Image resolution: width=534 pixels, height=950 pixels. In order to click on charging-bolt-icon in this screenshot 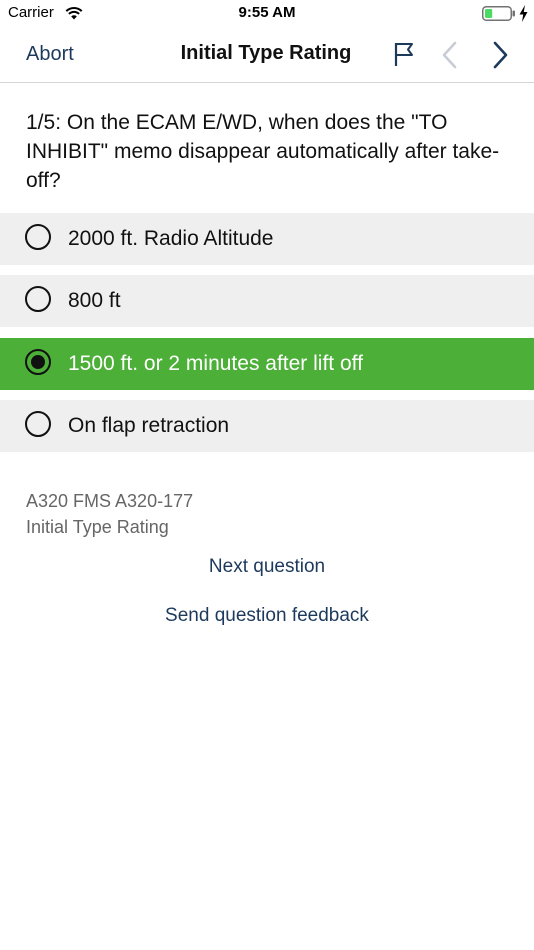, I will do `click(523, 13)`.